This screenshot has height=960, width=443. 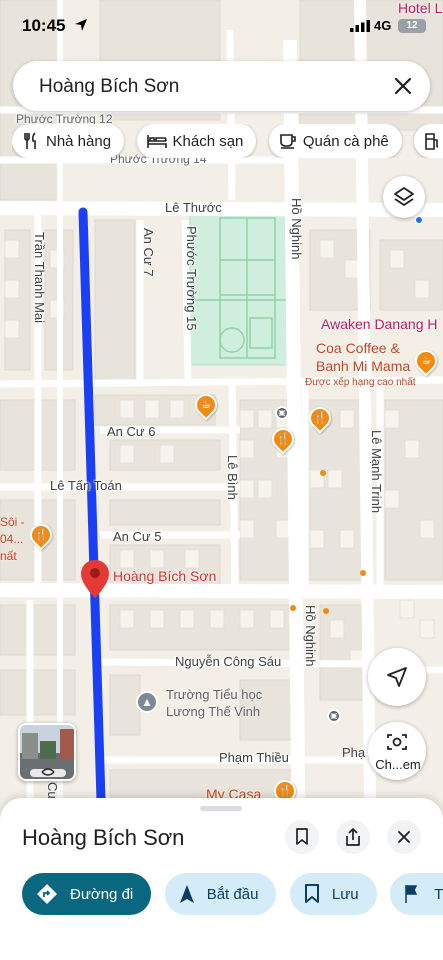 I want to click on search-bar: Hoàng Bích Sơn, so click(x=221, y=86).